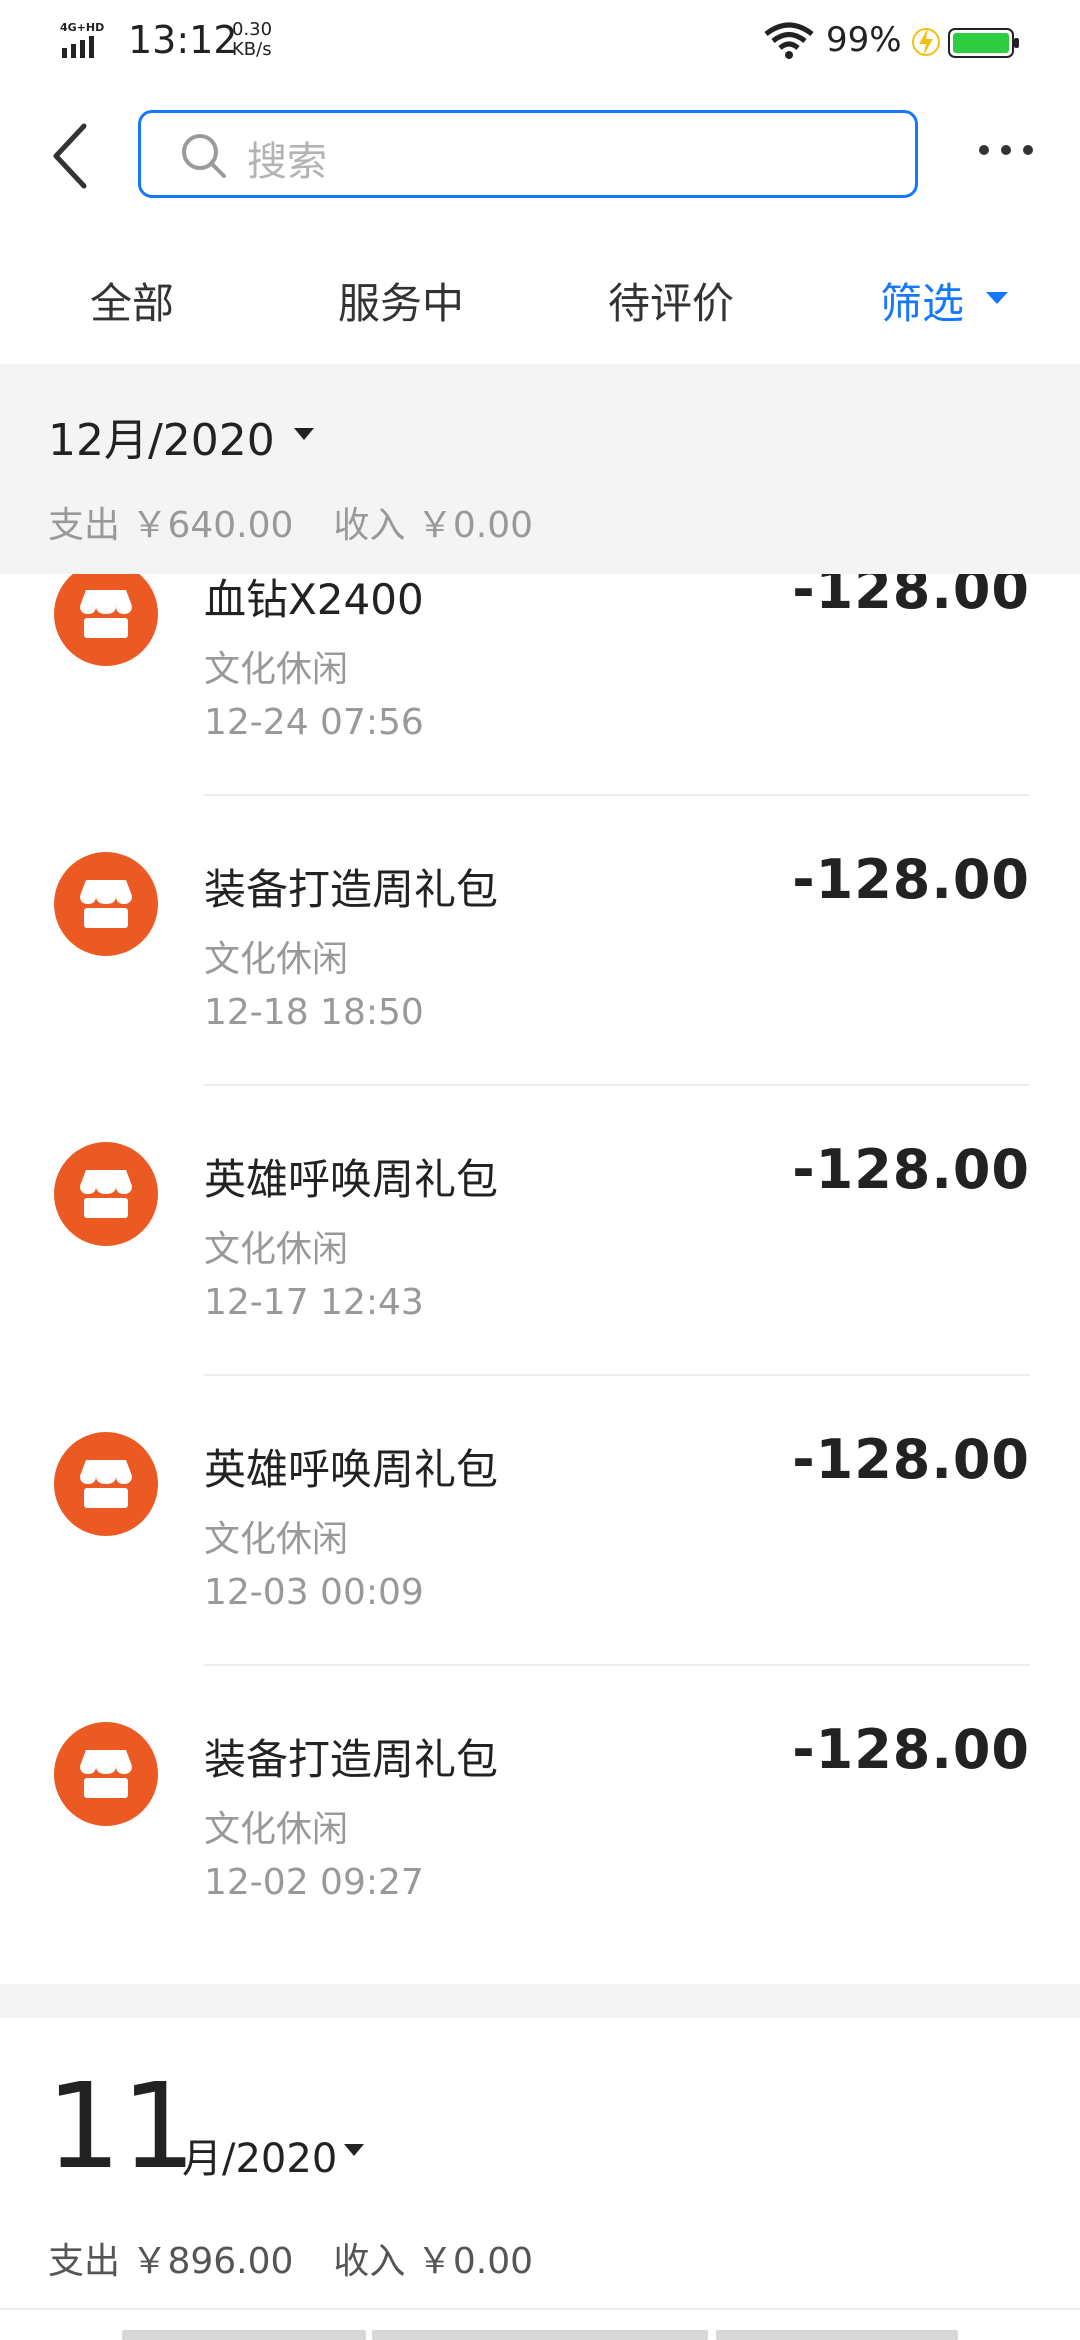 The image size is (1080, 2340). What do you see at coordinates (204, 156) in the screenshot?
I see `search-icon` at bounding box center [204, 156].